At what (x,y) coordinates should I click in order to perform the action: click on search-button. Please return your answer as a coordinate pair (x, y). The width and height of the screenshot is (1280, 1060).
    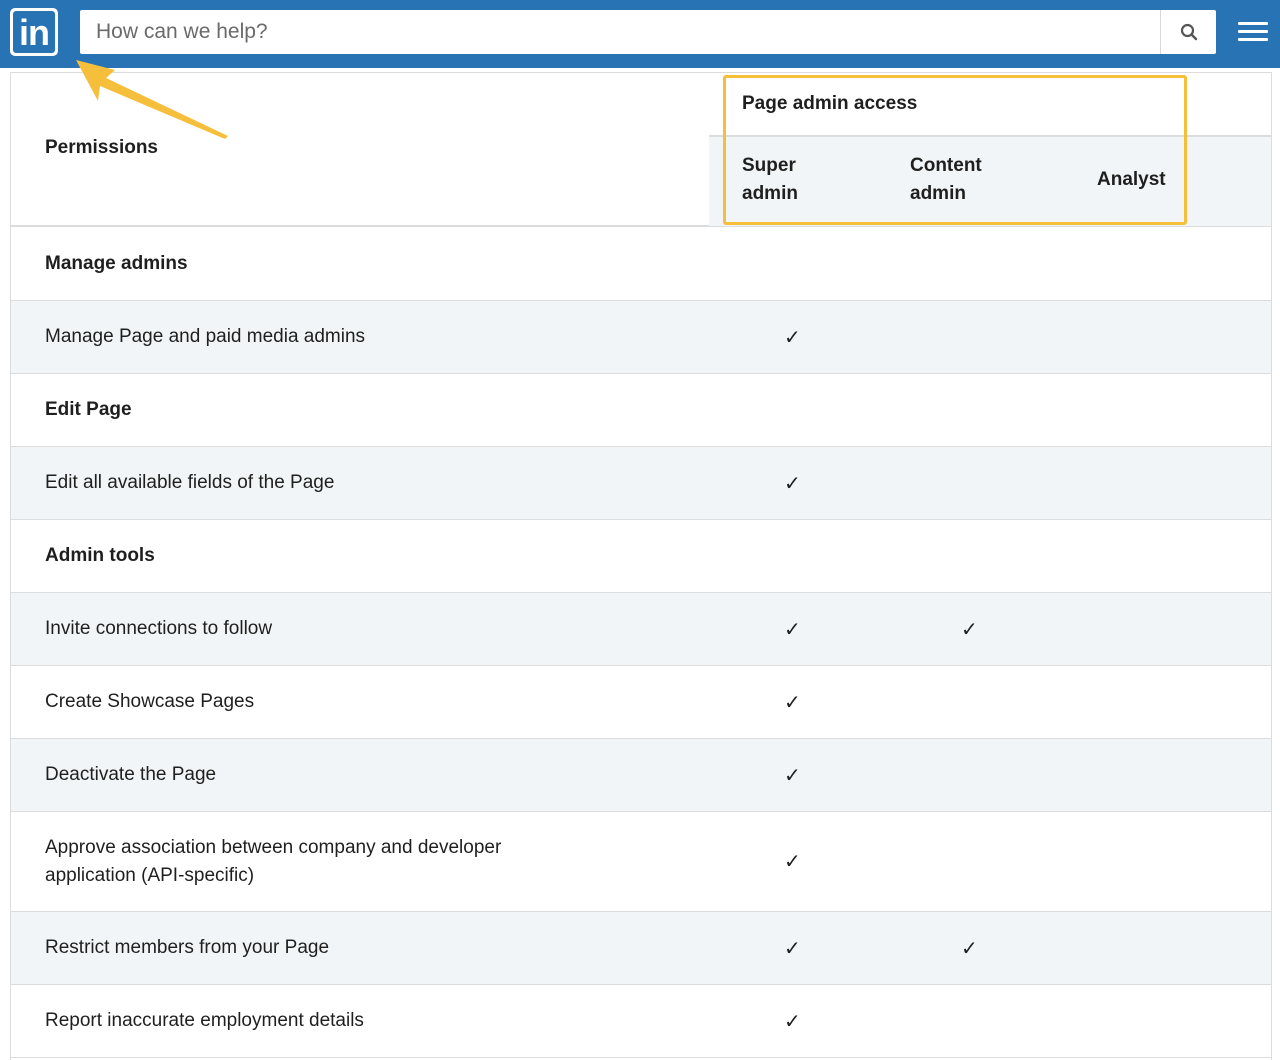
    Looking at the image, I should click on (1188, 32).